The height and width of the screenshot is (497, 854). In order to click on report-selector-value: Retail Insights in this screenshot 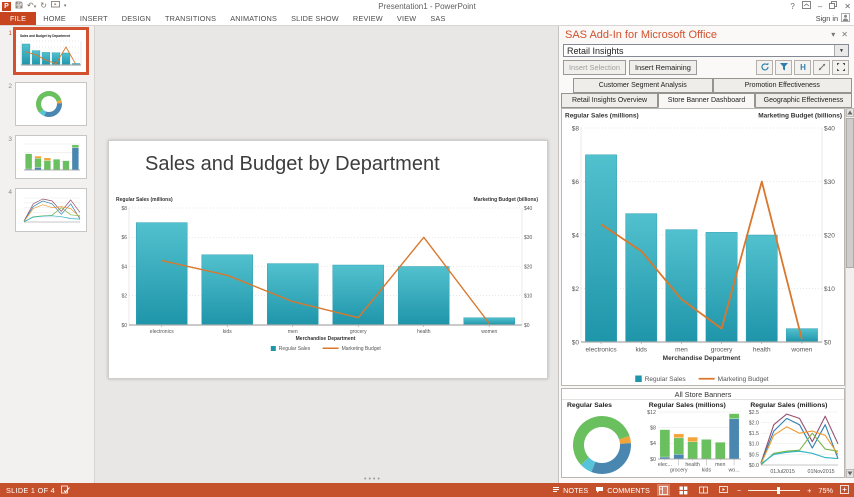, I will do `click(595, 50)`.